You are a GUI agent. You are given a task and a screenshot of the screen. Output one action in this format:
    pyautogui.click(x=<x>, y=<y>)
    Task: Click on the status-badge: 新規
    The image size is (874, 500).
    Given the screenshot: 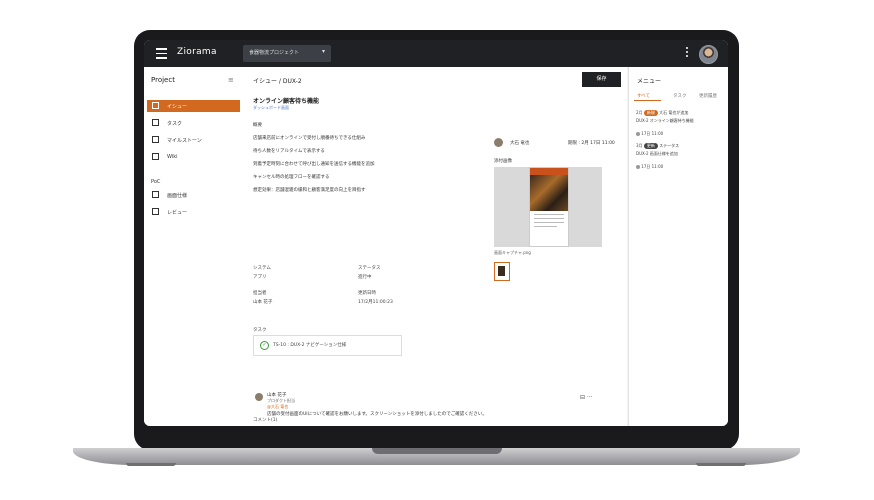 What is the action you would take?
    pyautogui.click(x=650, y=113)
    